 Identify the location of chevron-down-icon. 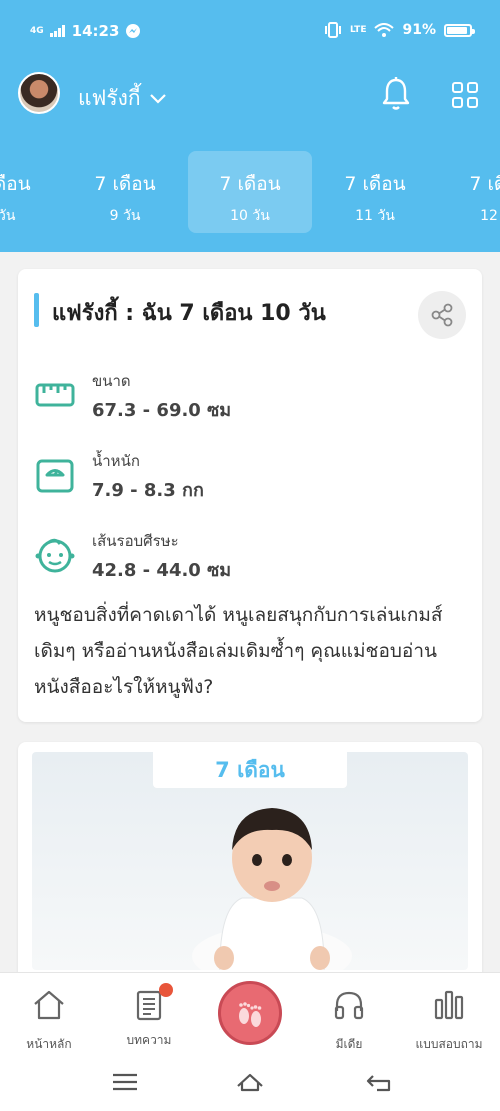
(157, 98).